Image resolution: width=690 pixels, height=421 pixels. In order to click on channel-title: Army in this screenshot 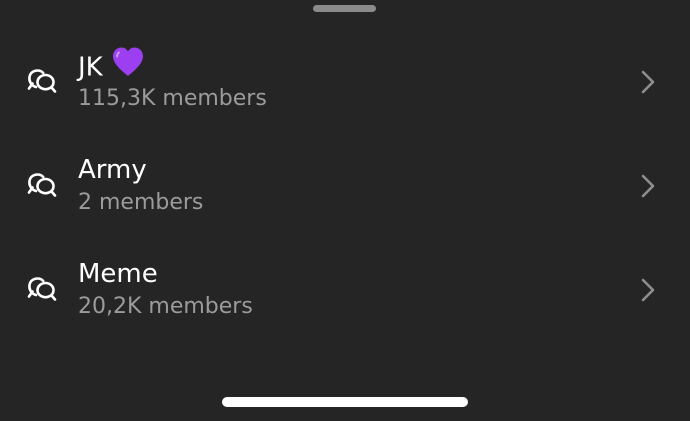, I will do `click(112, 170)`.